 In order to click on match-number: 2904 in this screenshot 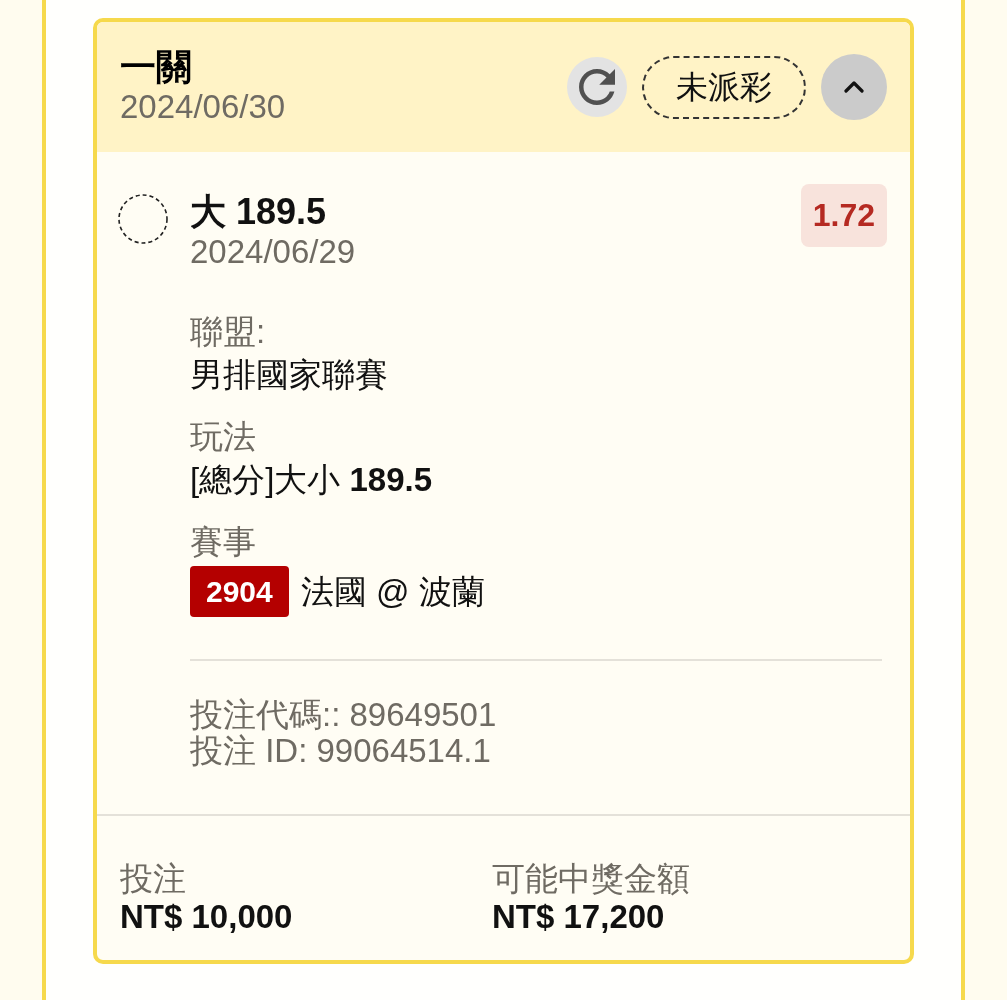, I will do `click(239, 591)`.